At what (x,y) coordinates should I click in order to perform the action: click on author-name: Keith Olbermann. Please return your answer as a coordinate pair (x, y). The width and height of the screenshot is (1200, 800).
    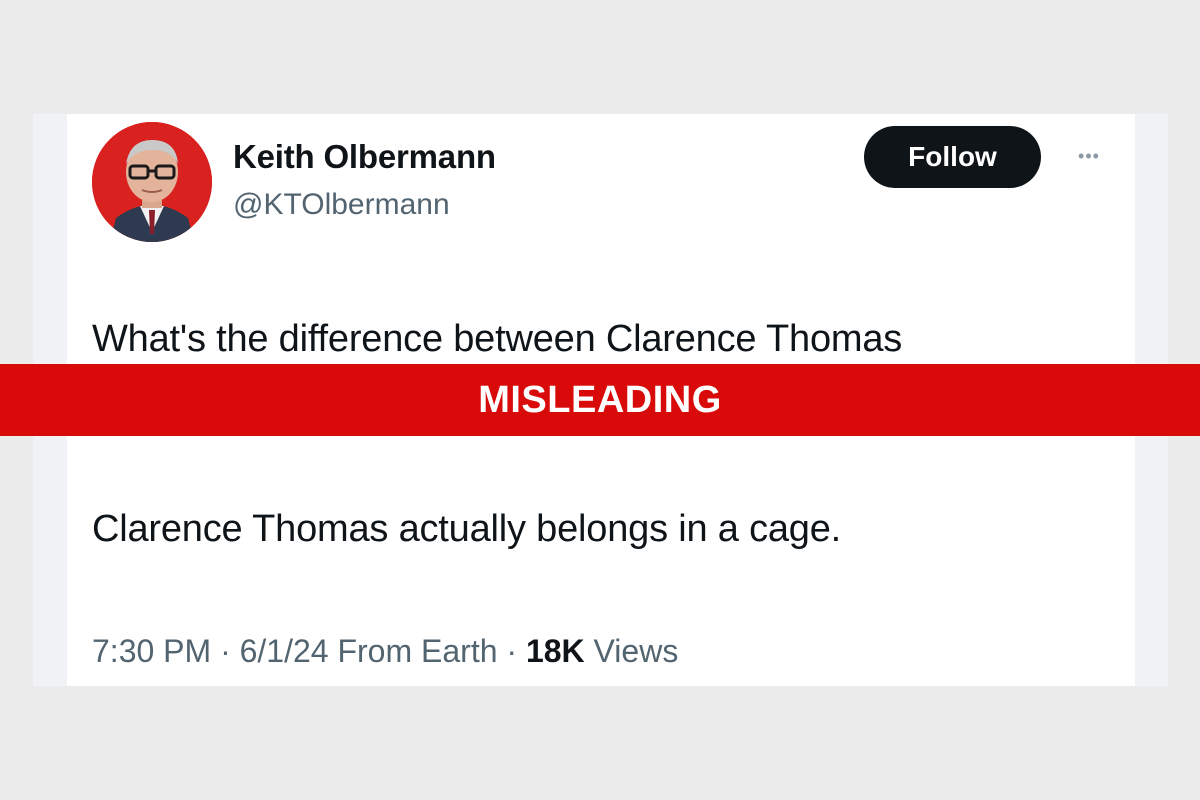
    Looking at the image, I should click on (364, 157).